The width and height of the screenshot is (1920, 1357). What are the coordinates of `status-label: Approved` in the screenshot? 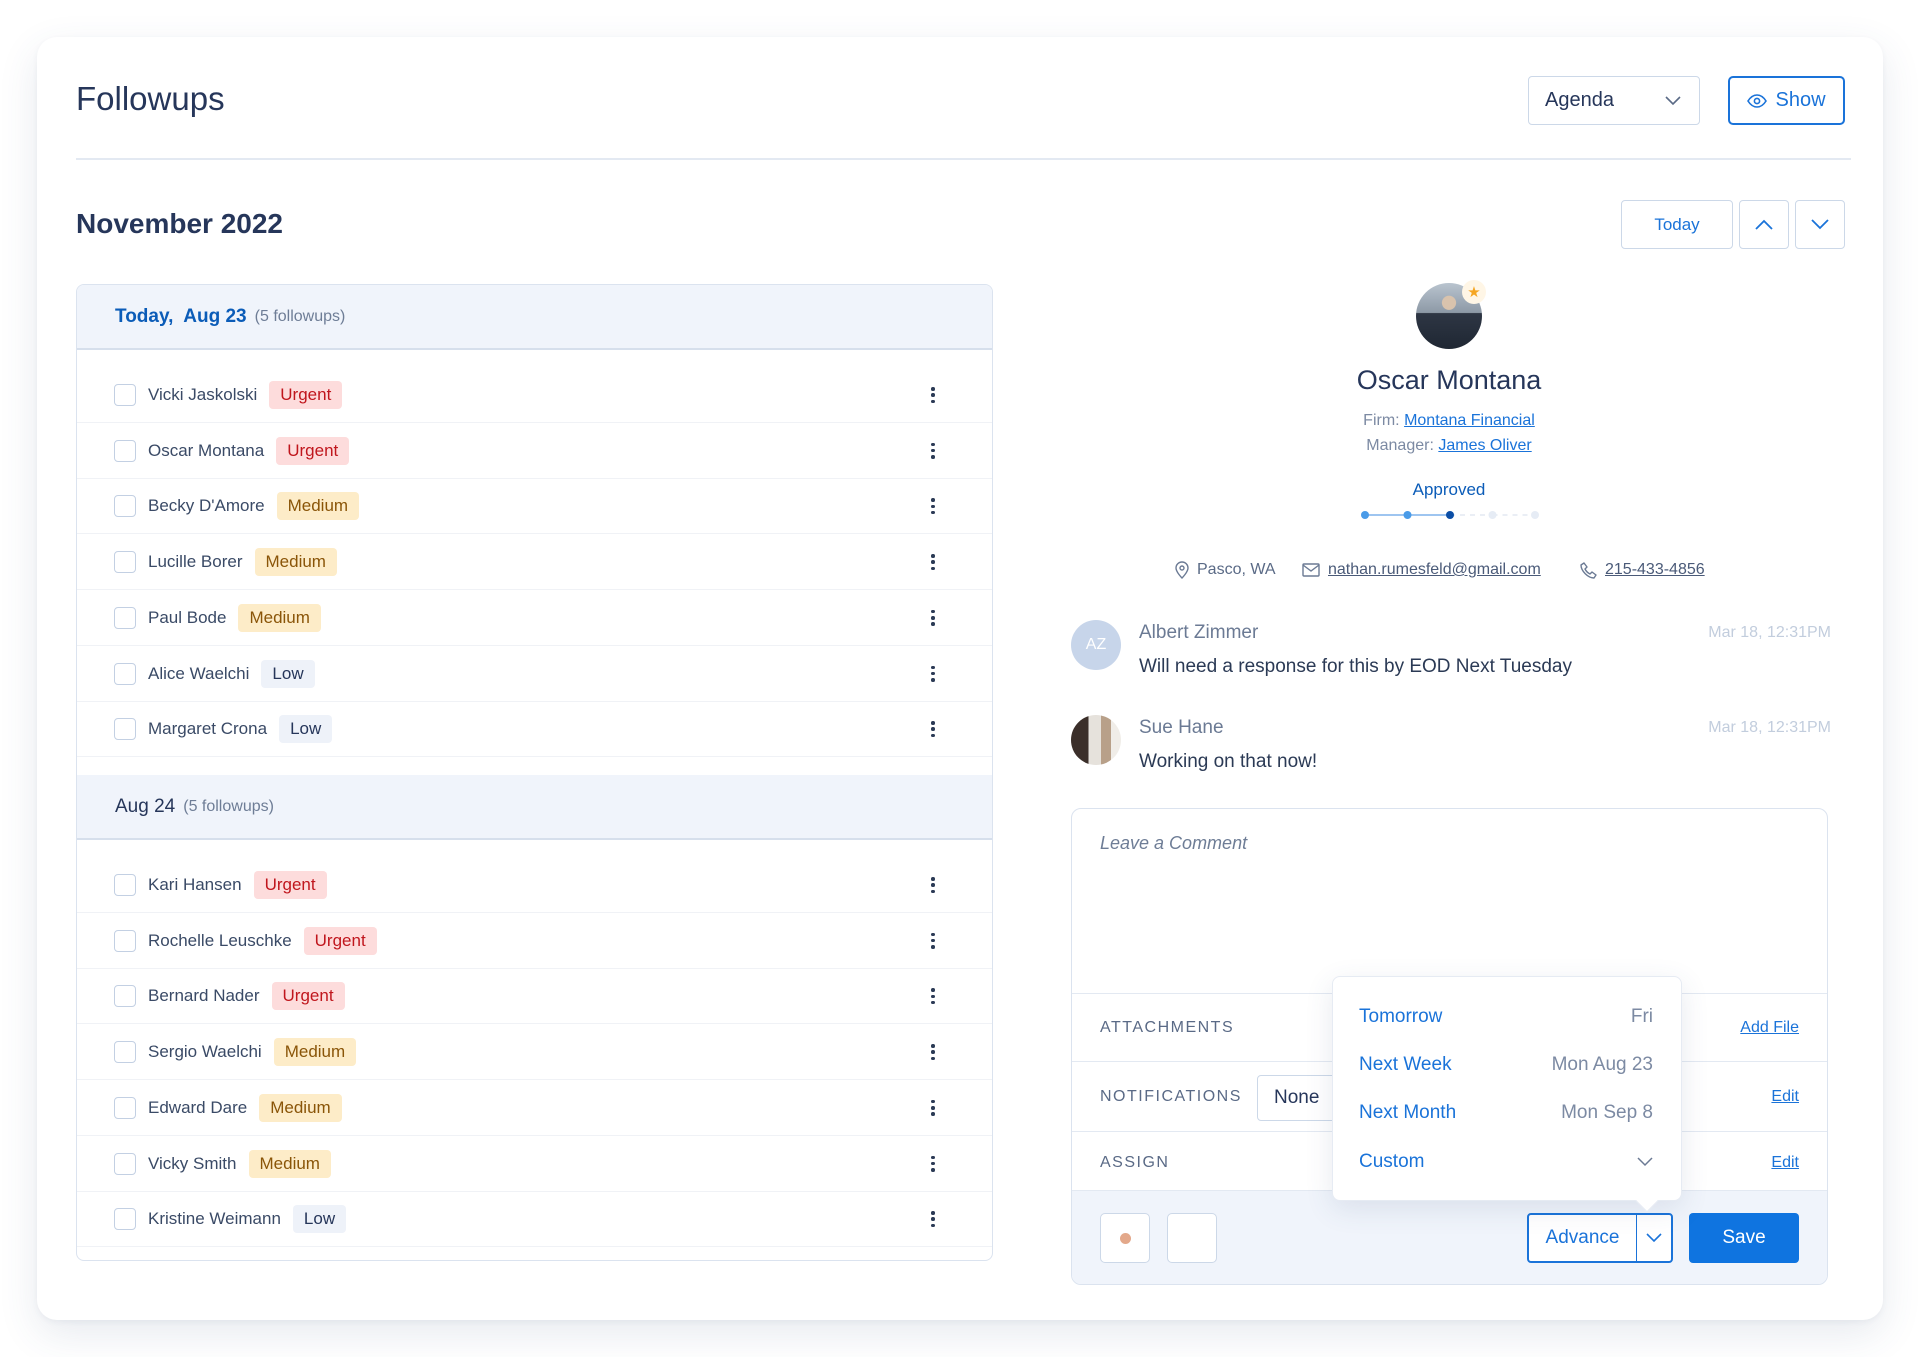 It's located at (1449, 489).